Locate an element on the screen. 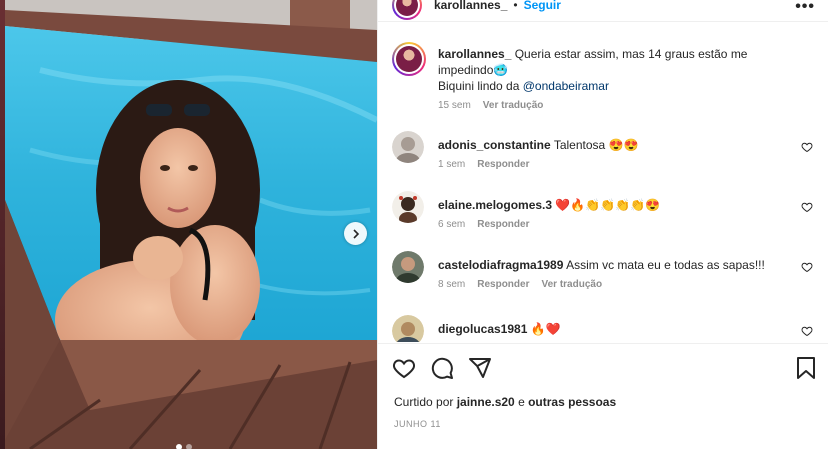 This screenshot has height=449, width=828. comment-time: 1 sem is located at coordinates (451, 164).